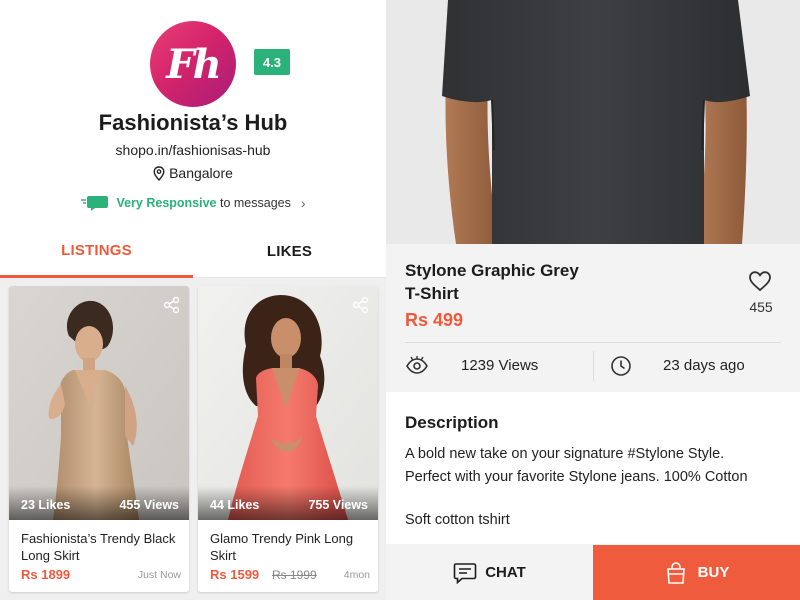 The height and width of the screenshot is (600, 800). I want to click on product-title-line-2: T-Shirt, so click(432, 293).